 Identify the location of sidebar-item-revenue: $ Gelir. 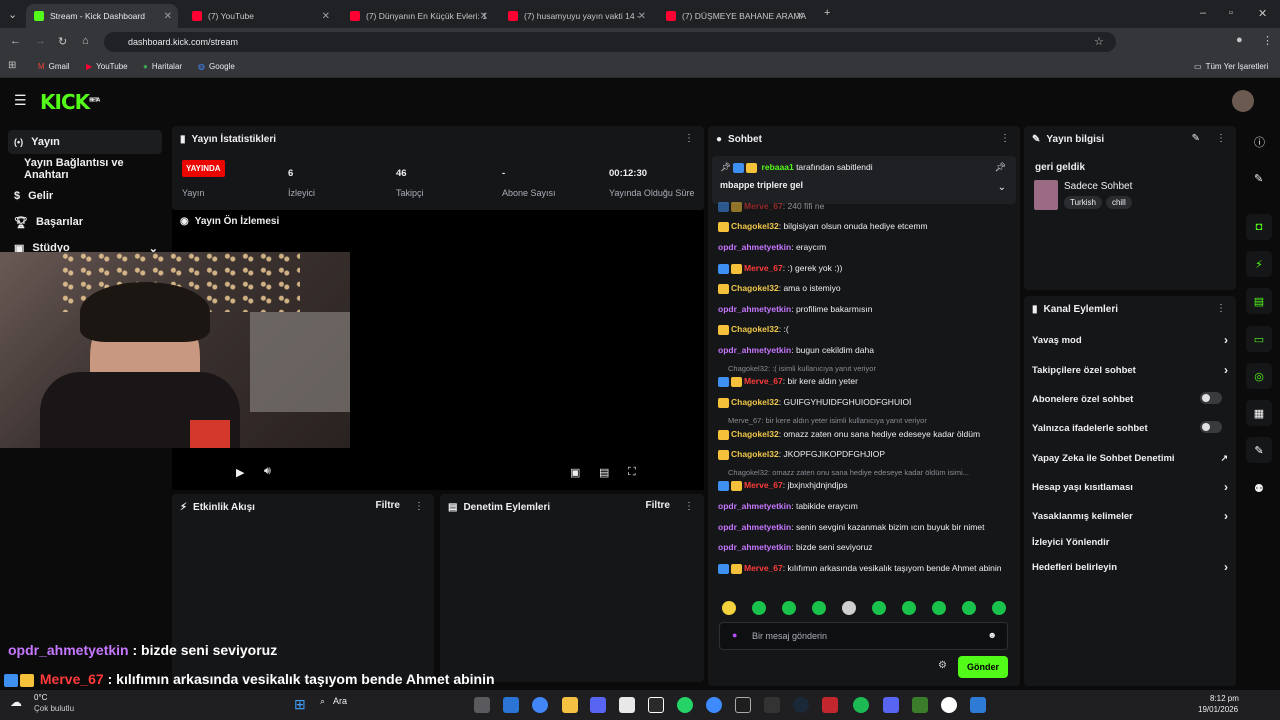
(85, 196).